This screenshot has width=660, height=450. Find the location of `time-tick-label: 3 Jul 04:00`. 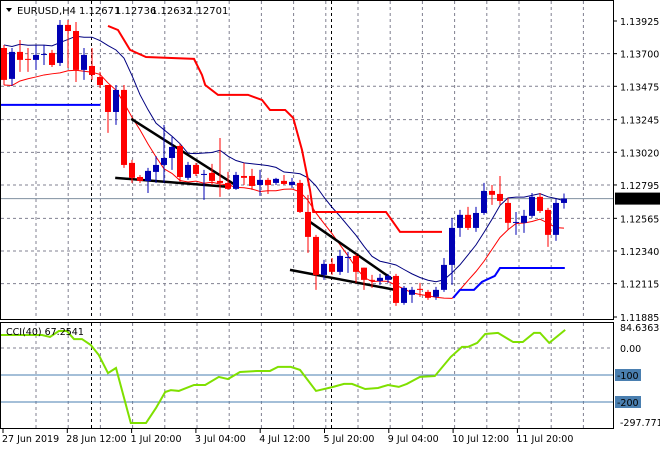

time-tick-label: 3 Jul 04:00 is located at coordinates (220, 439).